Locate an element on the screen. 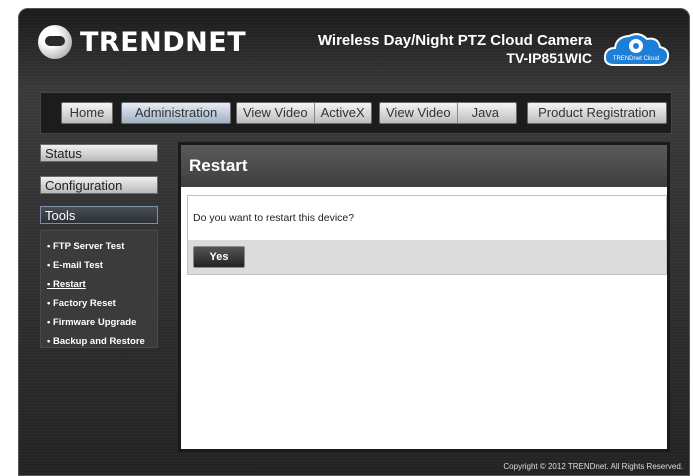  yes-button: Yes is located at coordinates (219, 257).